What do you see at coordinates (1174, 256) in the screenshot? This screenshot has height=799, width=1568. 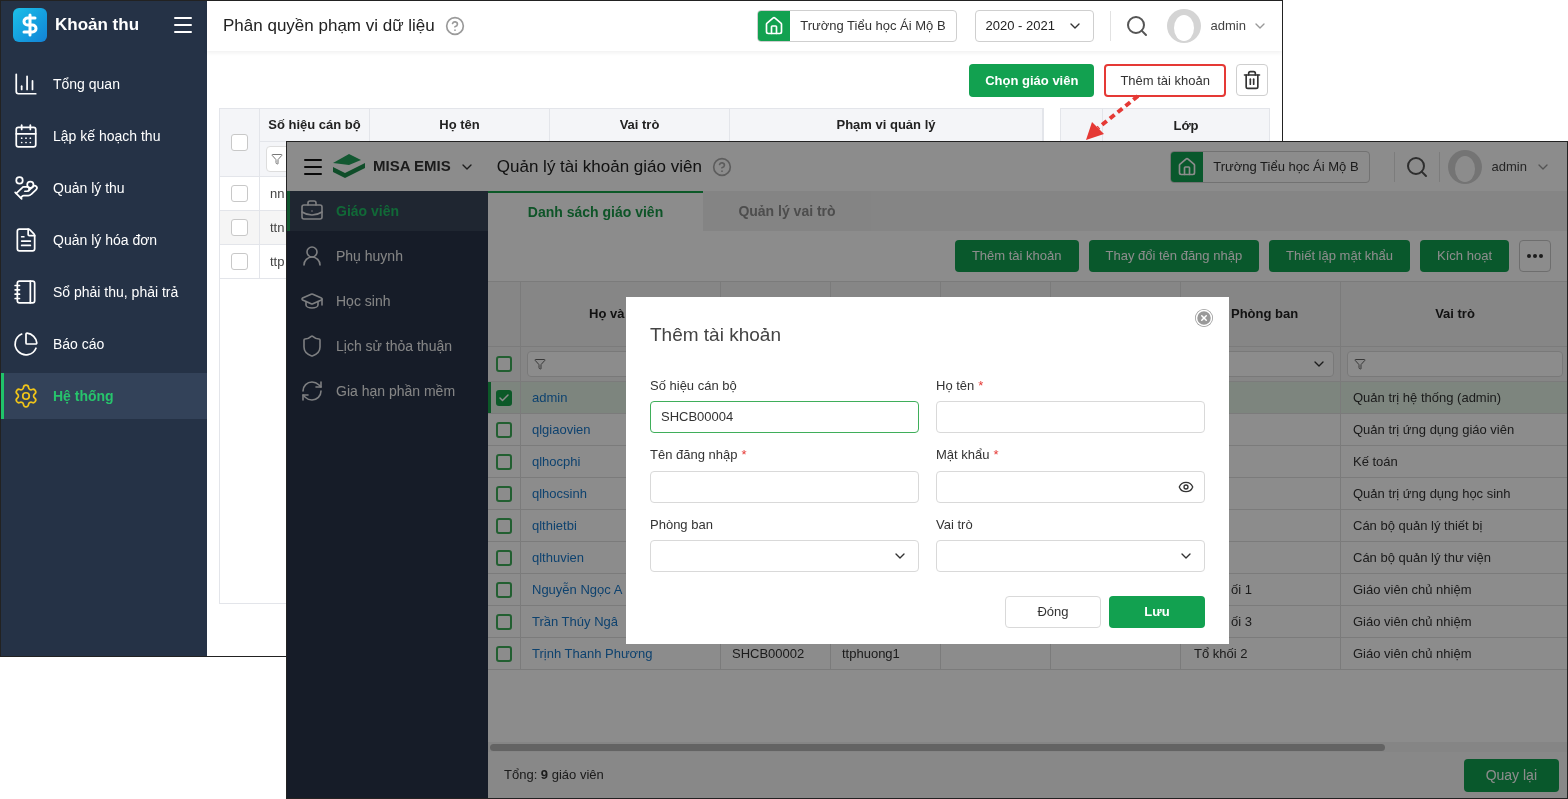 I see `toolbar-button: Thay đổi tên đăng nhập` at bounding box center [1174, 256].